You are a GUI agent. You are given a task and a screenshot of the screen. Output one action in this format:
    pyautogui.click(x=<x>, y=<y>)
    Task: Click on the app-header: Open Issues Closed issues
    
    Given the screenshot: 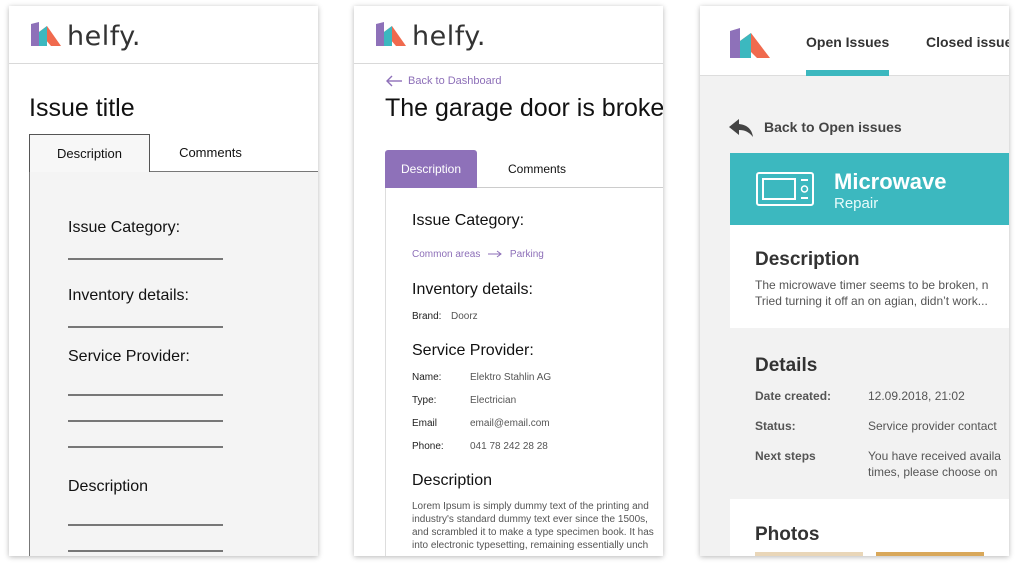 What is the action you would take?
    pyautogui.click(x=854, y=41)
    